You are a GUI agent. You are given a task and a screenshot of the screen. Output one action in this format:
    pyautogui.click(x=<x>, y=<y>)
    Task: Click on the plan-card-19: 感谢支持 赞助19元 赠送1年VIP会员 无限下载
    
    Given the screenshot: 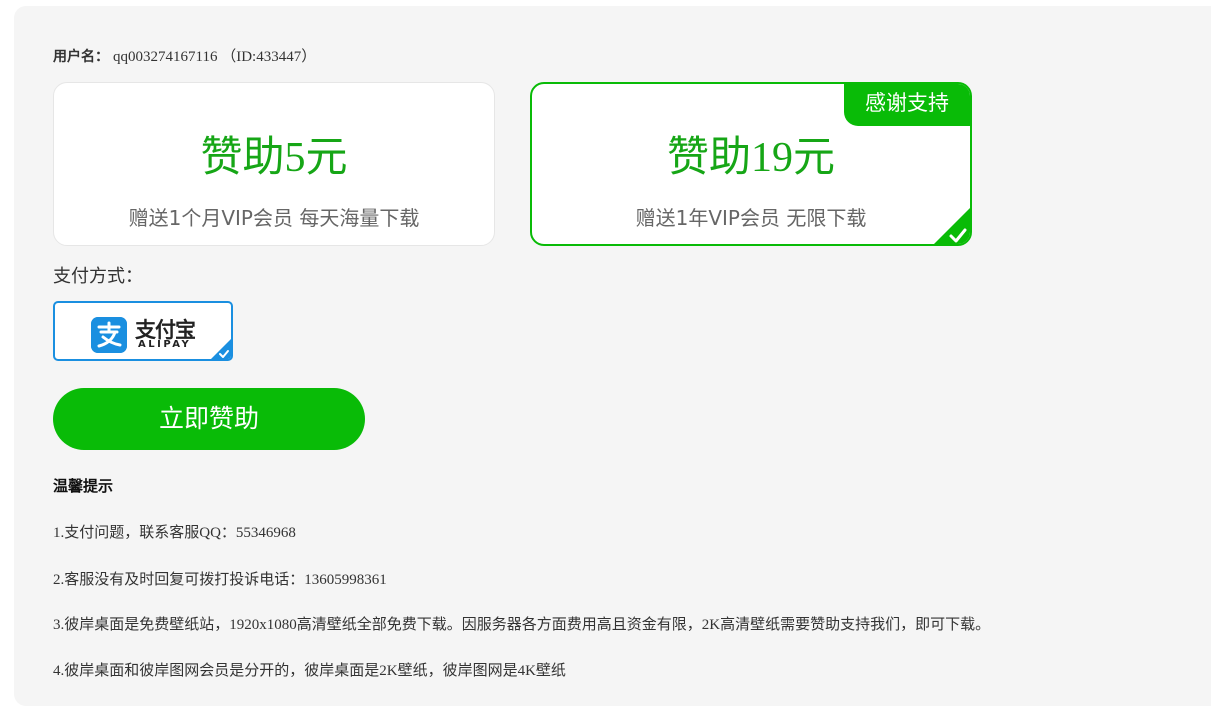 What is the action you would take?
    pyautogui.click(x=751, y=164)
    